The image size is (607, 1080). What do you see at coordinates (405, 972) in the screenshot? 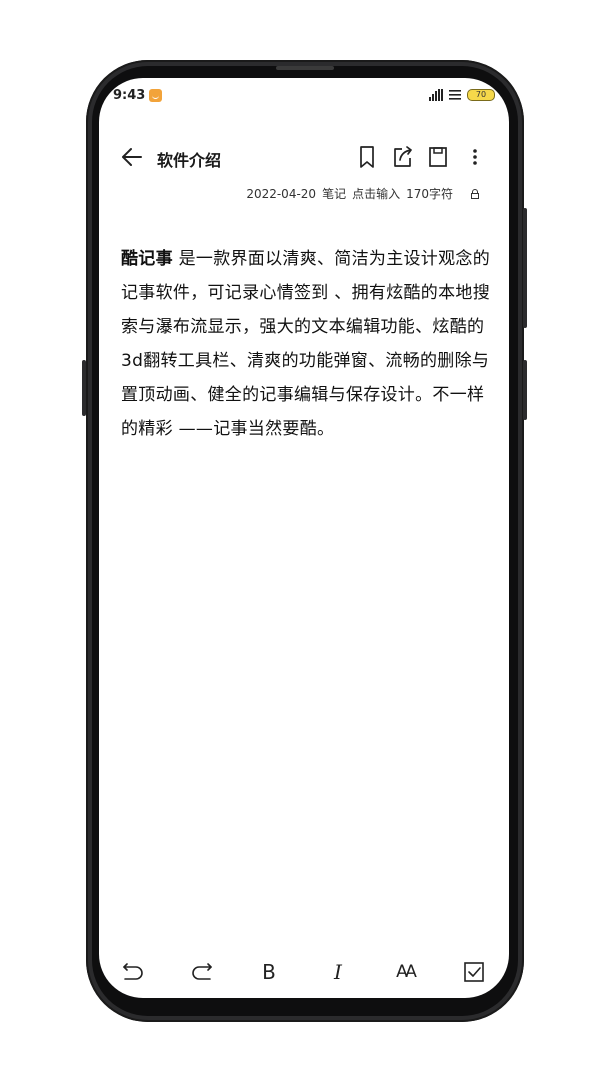
I see `font-size-button: AA` at bounding box center [405, 972].